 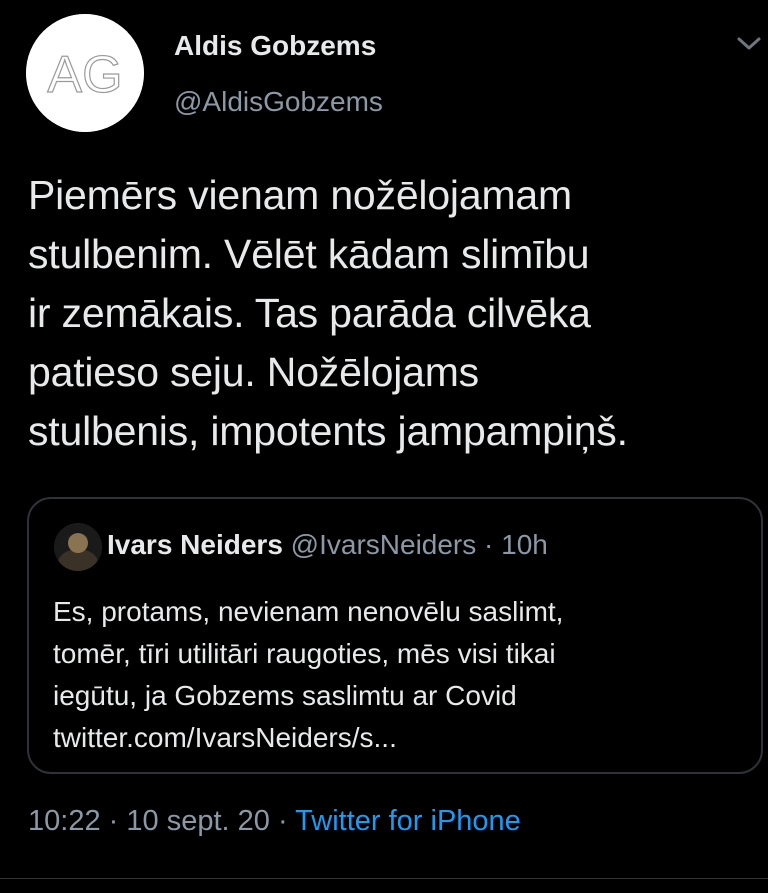 What do you see at coordinates (195, 544) in the screenshot?
I see `quoted-author-name: Ivars Neiders` at bounding box center [195, 544].